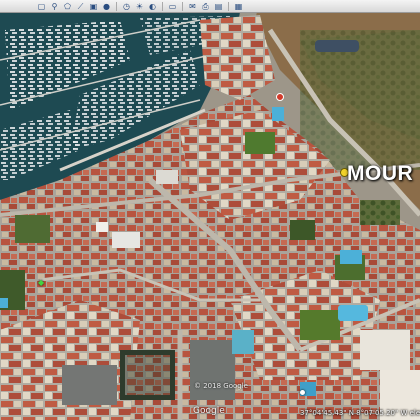 Image resolution: width=420 pixels, height=420 pixels. I want to click on ruler-icon: ▭, so click(172, 6).